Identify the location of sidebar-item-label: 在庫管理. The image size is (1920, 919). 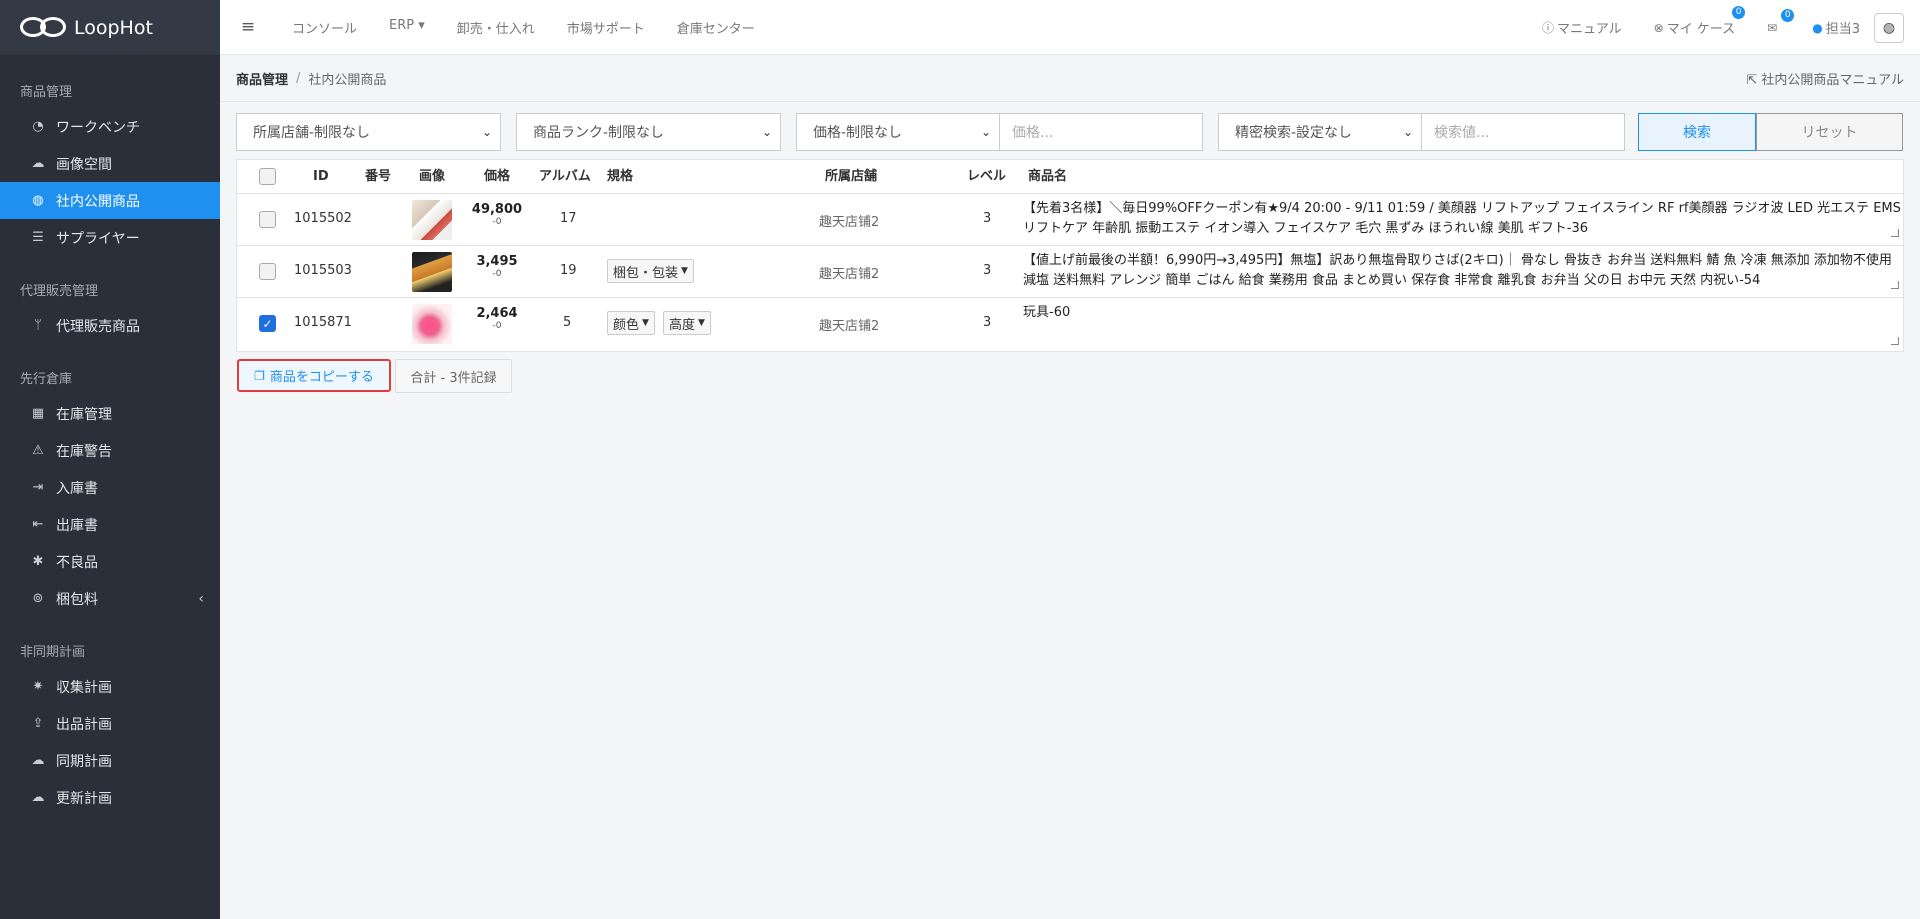
(84, 414).